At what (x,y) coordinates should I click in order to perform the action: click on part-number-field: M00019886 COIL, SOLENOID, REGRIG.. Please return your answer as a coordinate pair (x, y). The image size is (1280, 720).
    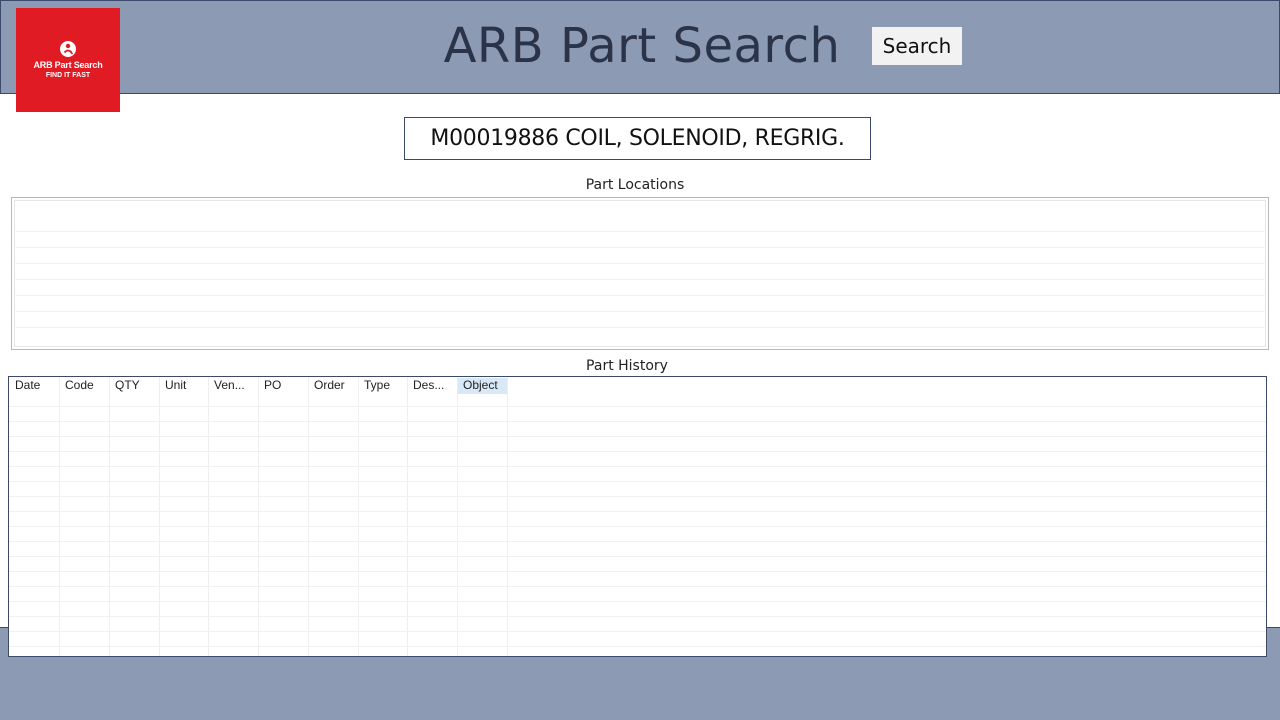
    Looking at the image, I should click on (637, 138).